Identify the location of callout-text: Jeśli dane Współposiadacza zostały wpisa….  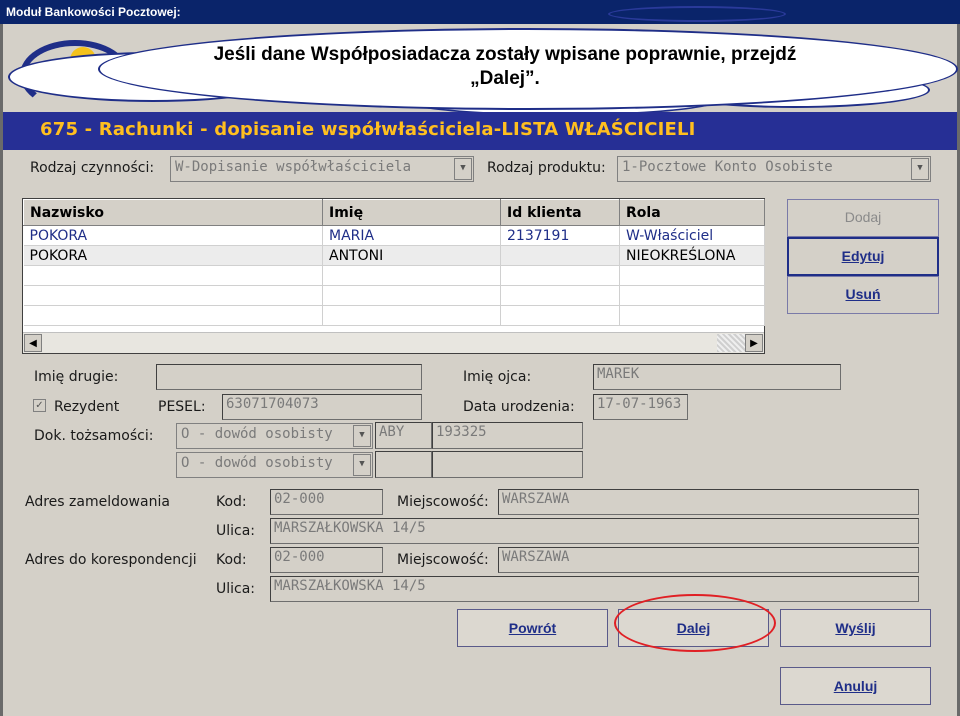
(505, 67).